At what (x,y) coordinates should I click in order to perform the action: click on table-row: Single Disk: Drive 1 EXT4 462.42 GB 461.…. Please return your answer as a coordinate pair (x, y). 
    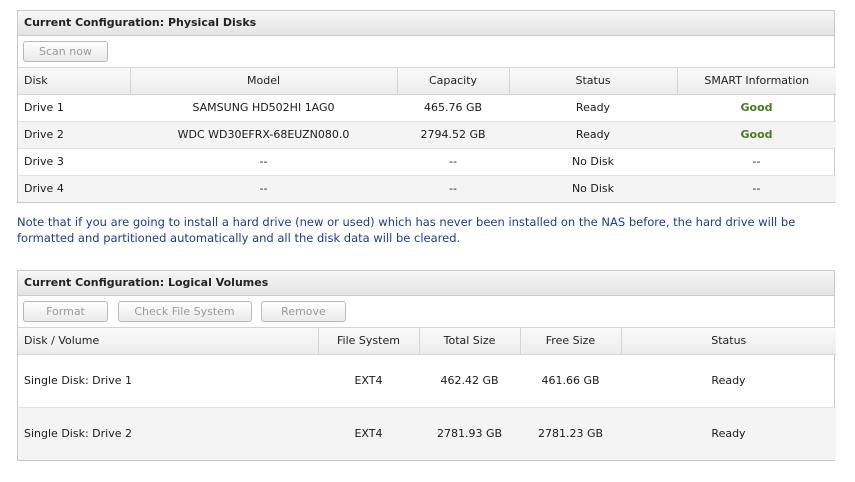
    Looking at the image, I should click on (427, 381).